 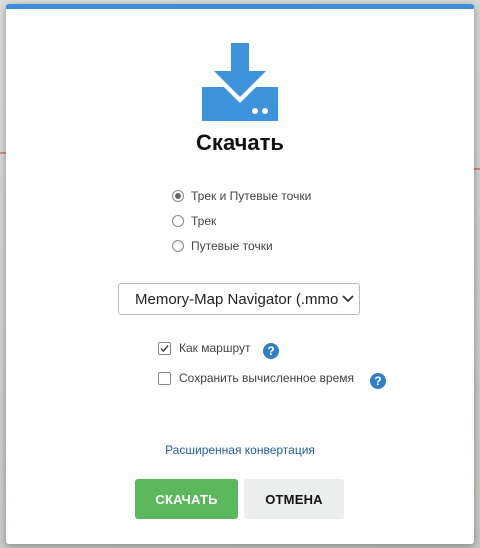 I want to click on radio-waypoints: Путевые точки, so click(x=241, y=245).